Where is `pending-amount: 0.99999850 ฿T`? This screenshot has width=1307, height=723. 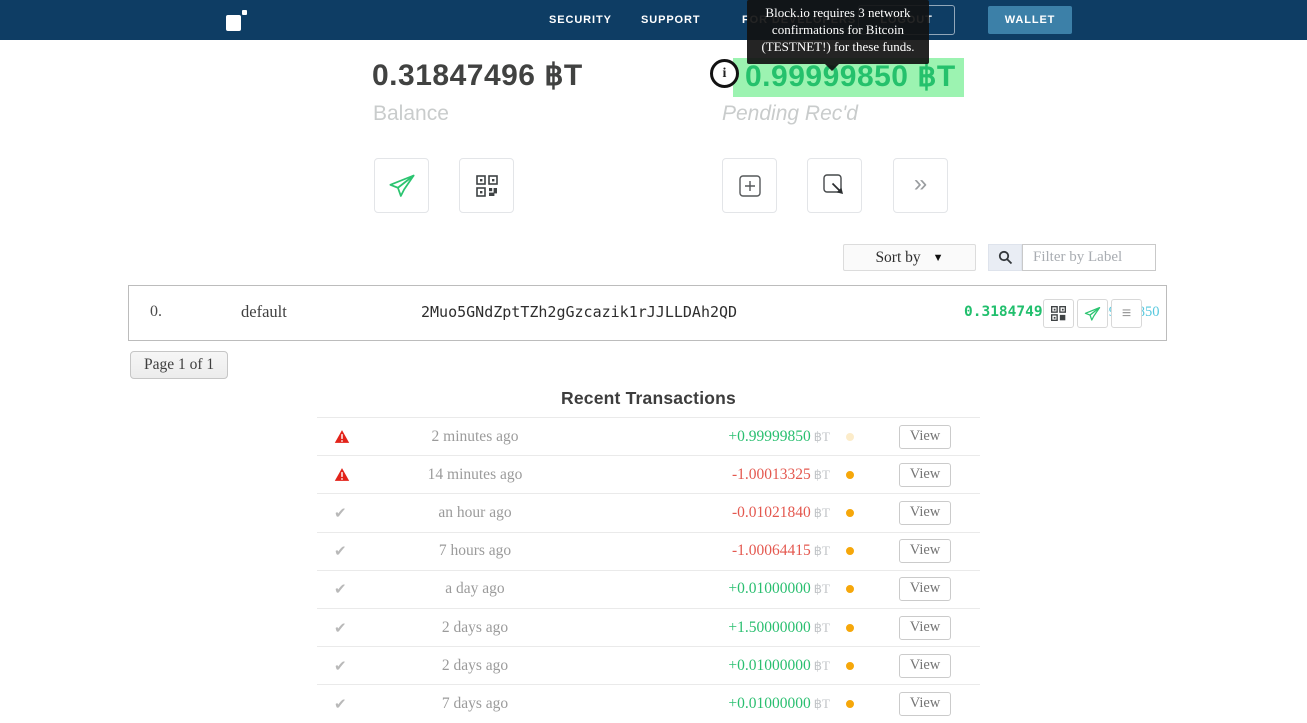
pending-amount: 0.99999850 ฿T is located at coordinates (848, 77).